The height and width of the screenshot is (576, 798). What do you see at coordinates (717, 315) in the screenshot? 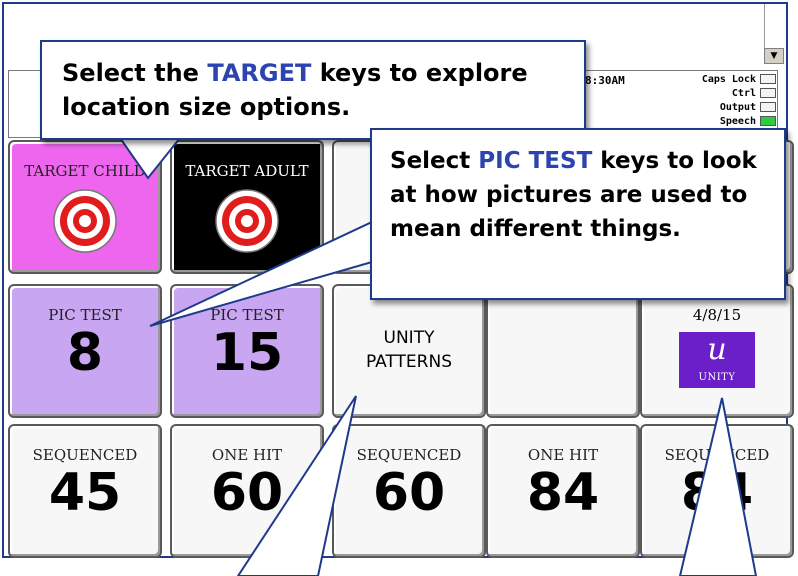
I see `date-label: 4/8/15` at bounding box center [717, 315].